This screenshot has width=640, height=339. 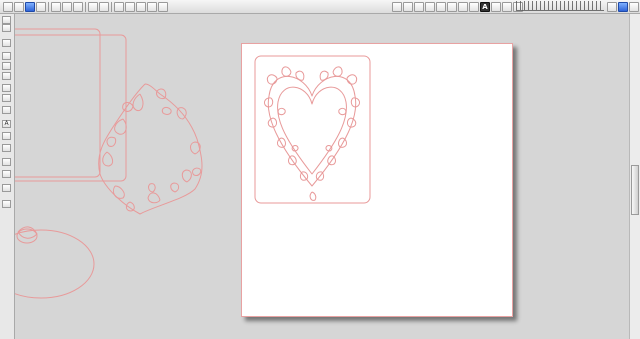 I want to click on edit-points-icon, so click(x=6, y=28).